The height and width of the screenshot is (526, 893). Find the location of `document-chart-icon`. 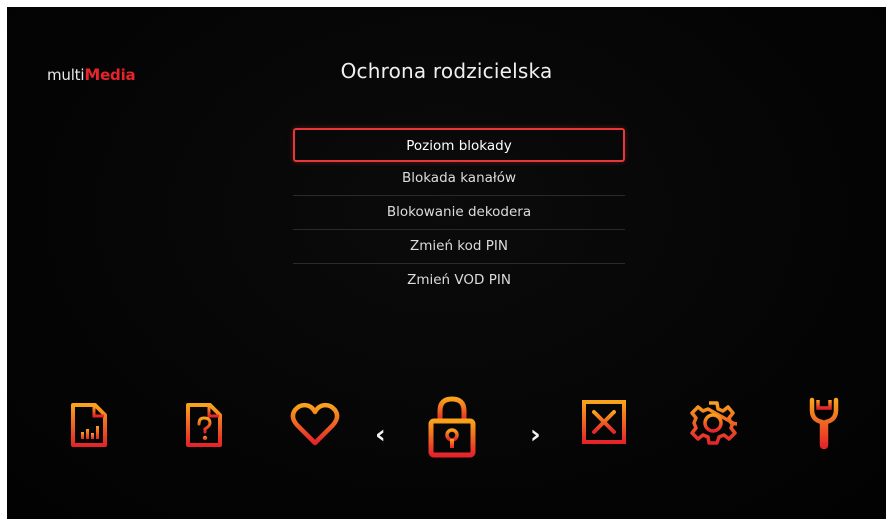

document-chart-icon is located at coordinates (89, 425).